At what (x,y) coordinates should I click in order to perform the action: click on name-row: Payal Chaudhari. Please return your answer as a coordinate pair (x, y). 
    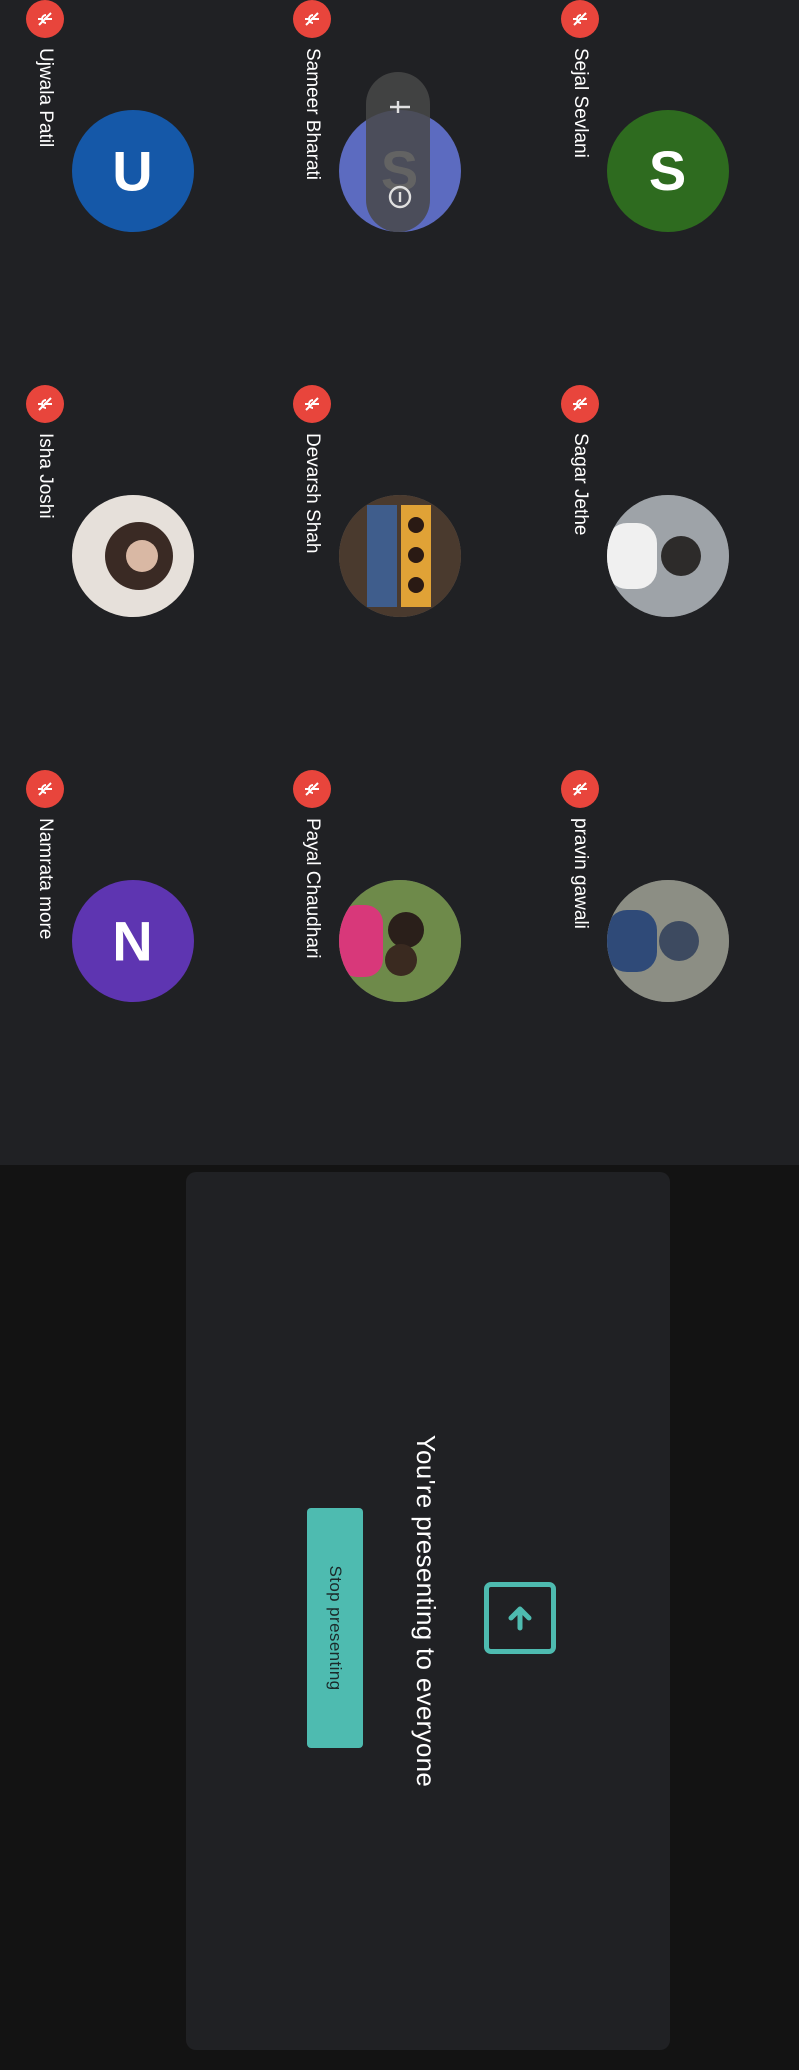
    Looking at the image, I should click on (312, 864).